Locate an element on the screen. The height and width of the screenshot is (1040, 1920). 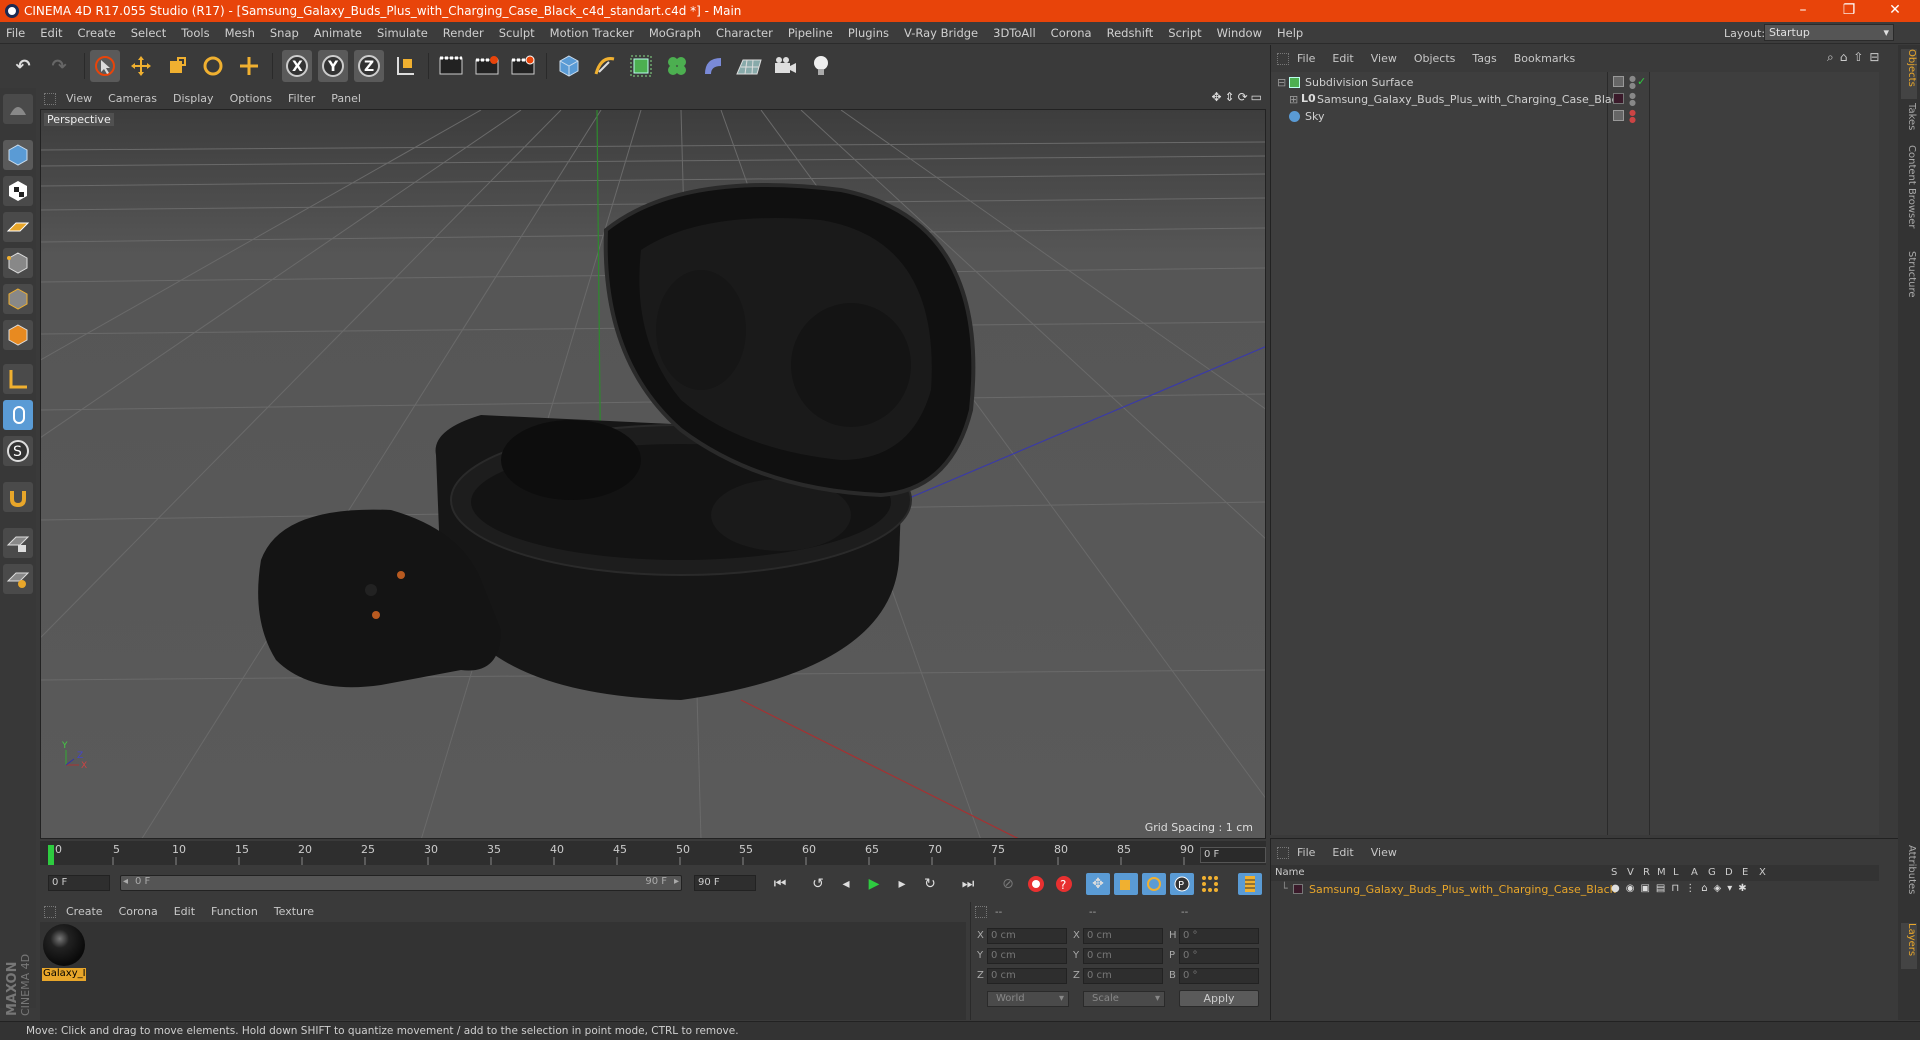
menu-motion-tracker: Motion Tracker is located at coordinates (592, 33).